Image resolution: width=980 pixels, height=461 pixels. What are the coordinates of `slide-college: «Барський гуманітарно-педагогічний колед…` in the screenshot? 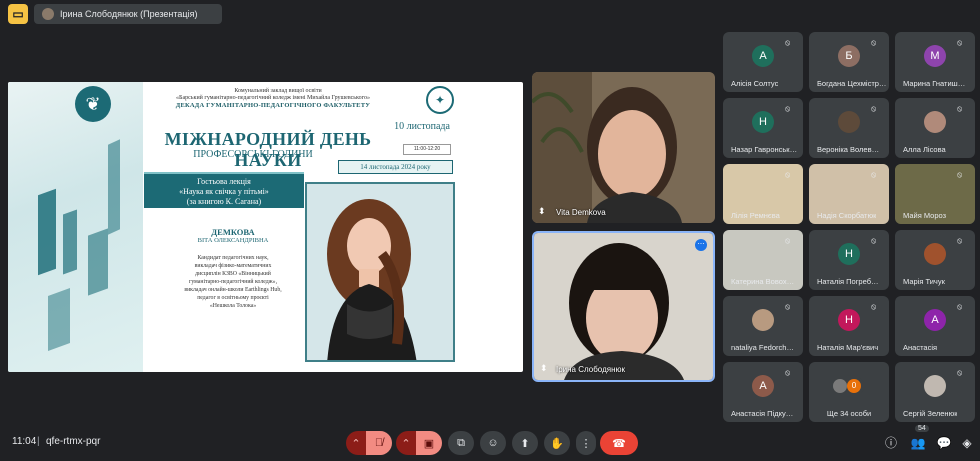 It's located at (273, 98).